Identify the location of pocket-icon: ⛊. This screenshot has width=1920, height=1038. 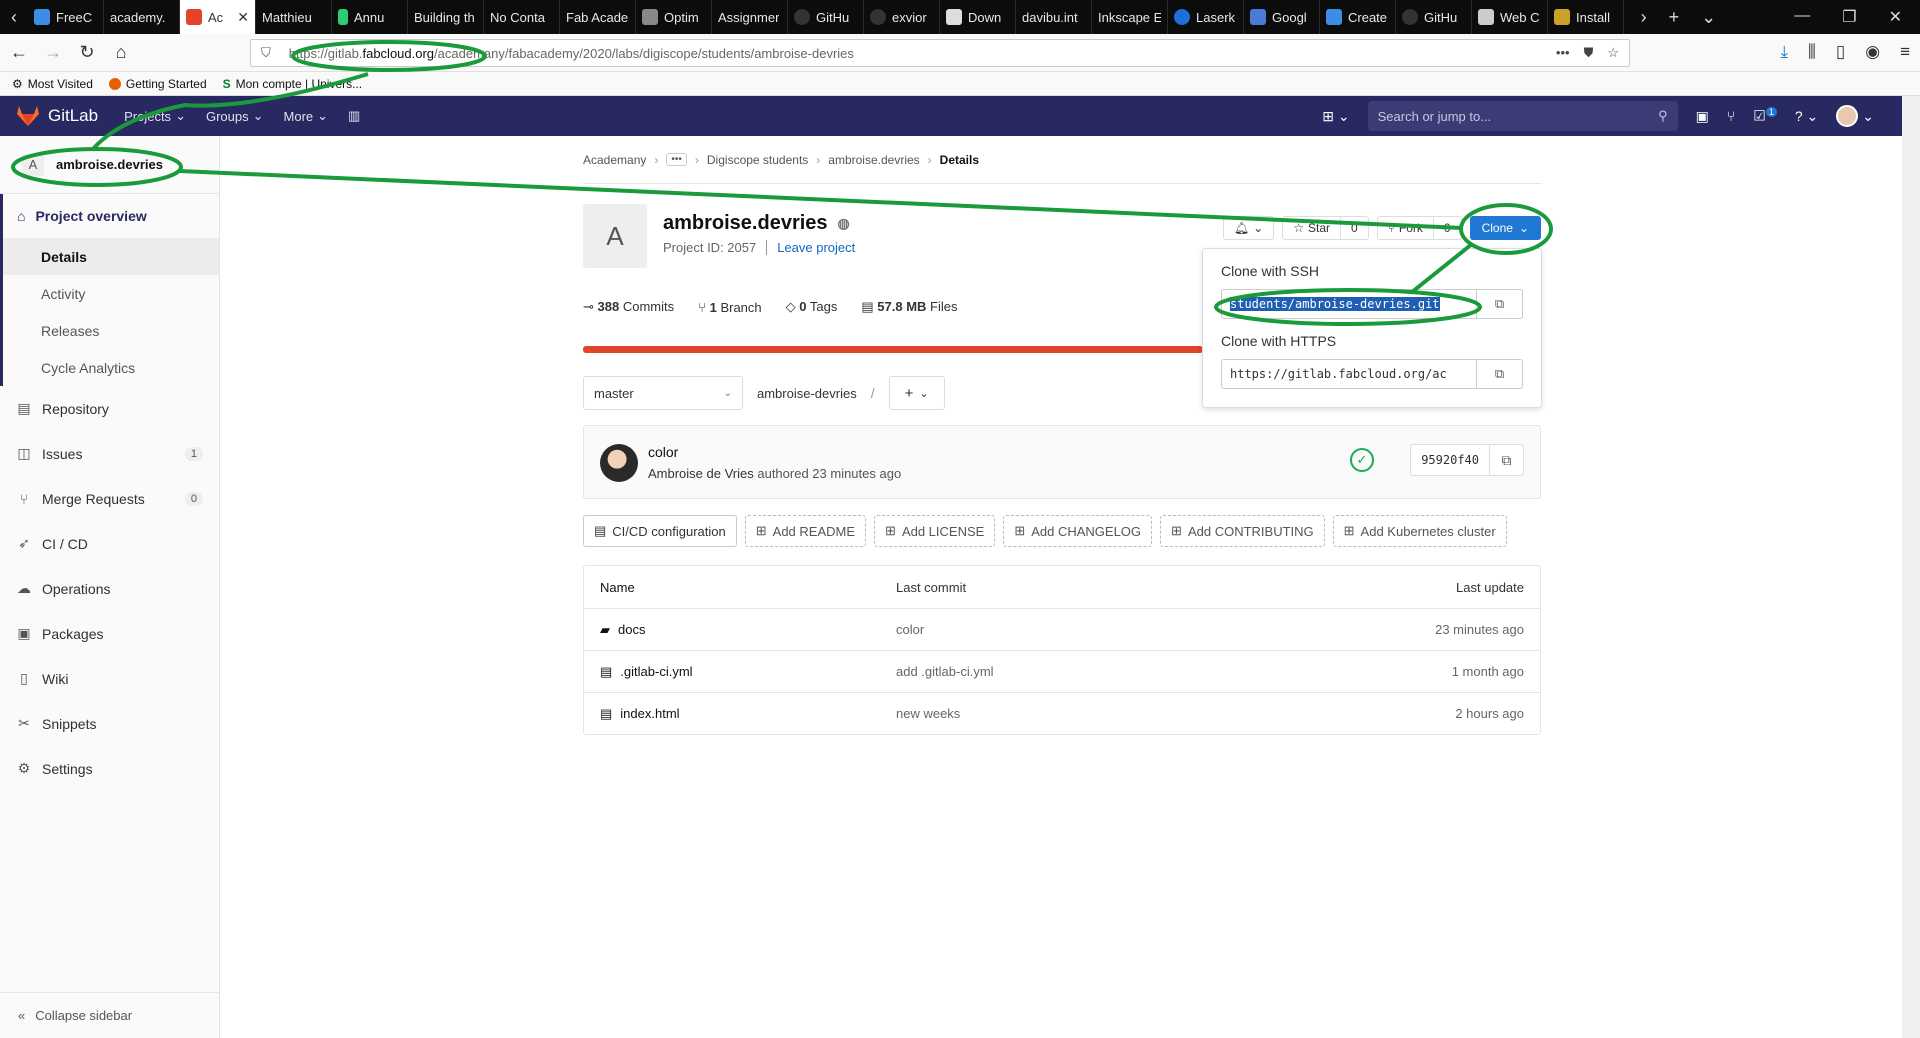
(1589, 53).